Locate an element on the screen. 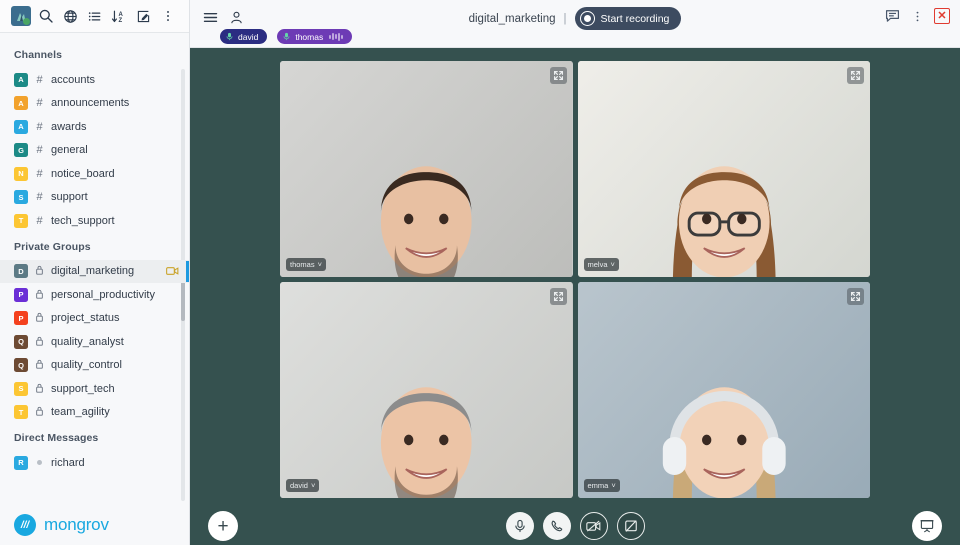  sidebar-item-quality_analyst: Qquality_analyst is located at coordinates (94, 342).